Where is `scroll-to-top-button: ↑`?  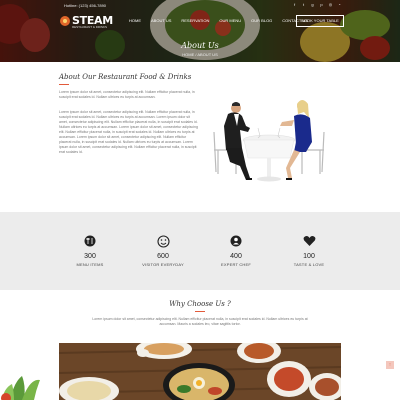
scroll-to-top-button: ↑ is located at coordinates (390, 365).